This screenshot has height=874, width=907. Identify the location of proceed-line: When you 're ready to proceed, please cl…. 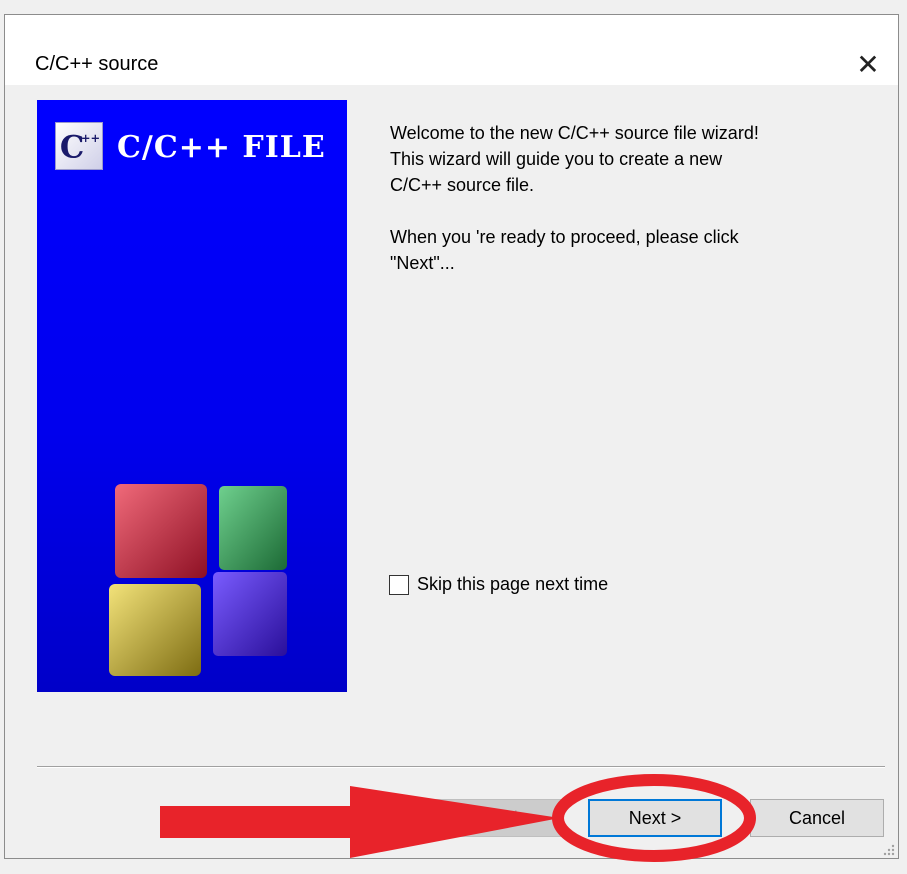
(564, 237).